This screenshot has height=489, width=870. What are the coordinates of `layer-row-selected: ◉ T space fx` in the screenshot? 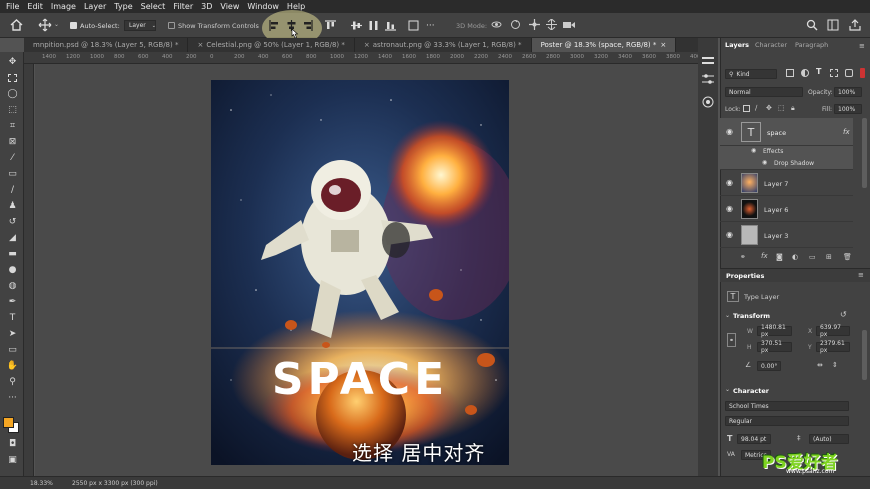 It's located at (786, 132).